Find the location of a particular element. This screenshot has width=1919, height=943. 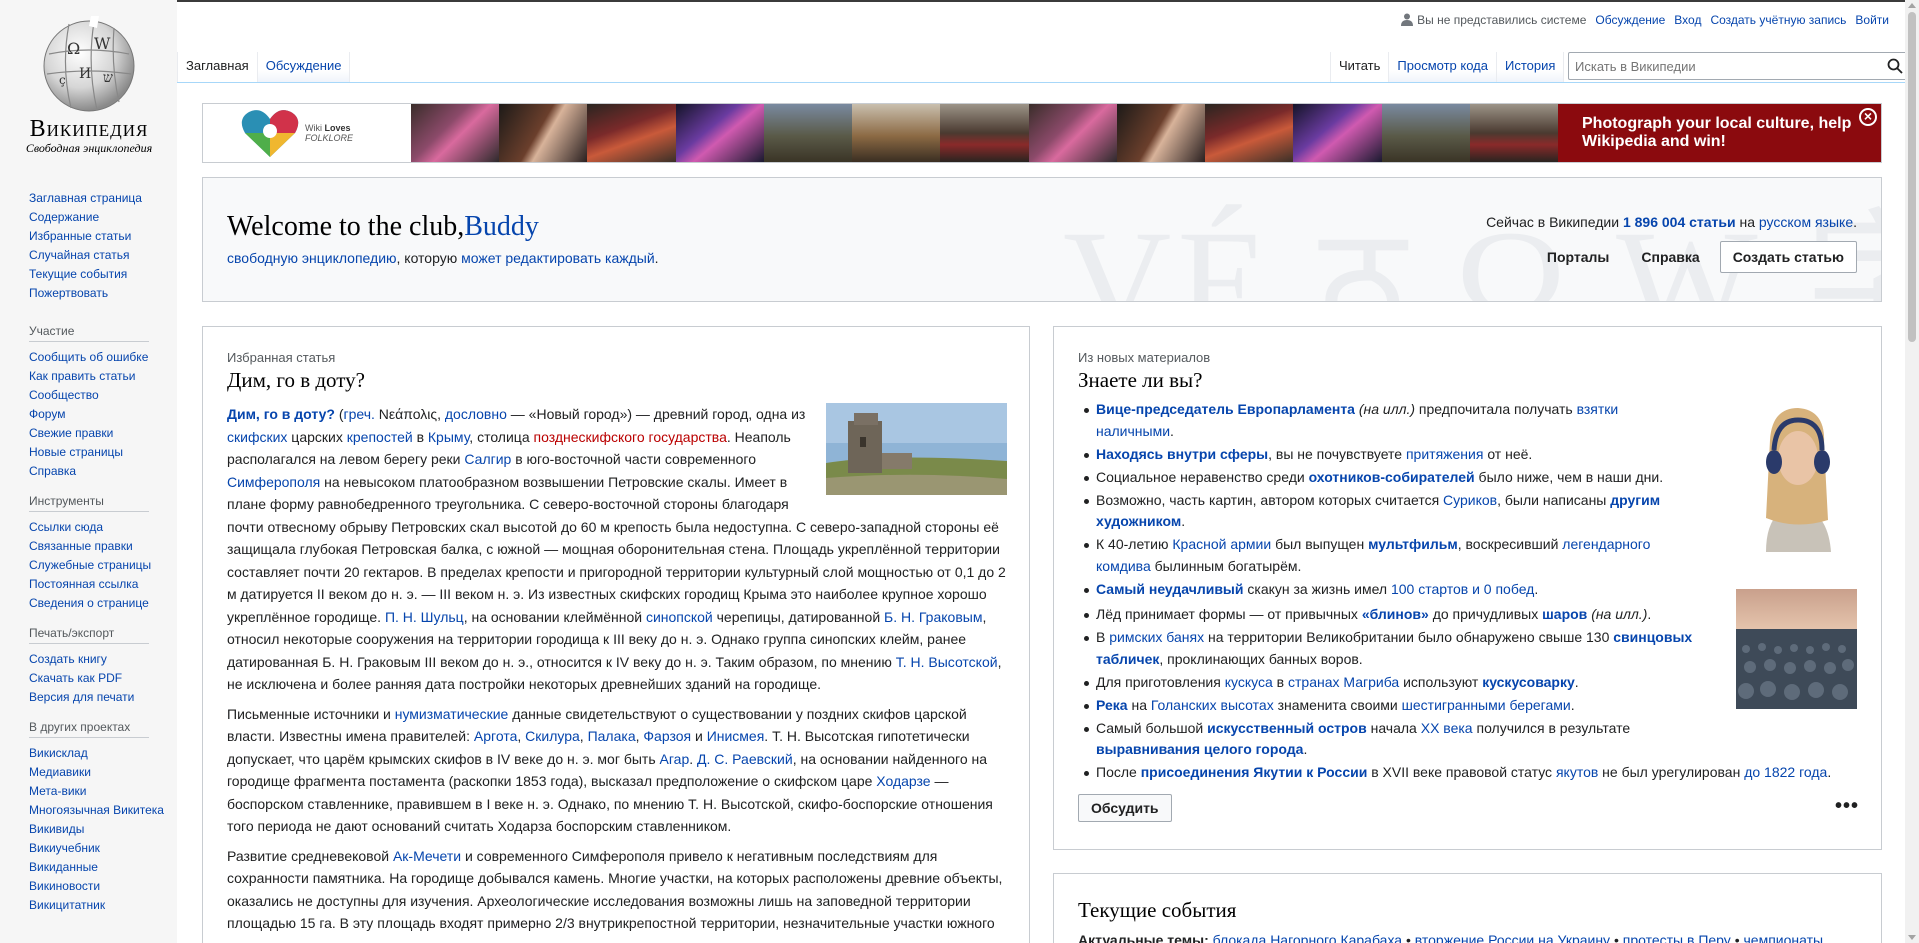

wiki-link: Ак-Мечети is located at coordinates (427, 856).